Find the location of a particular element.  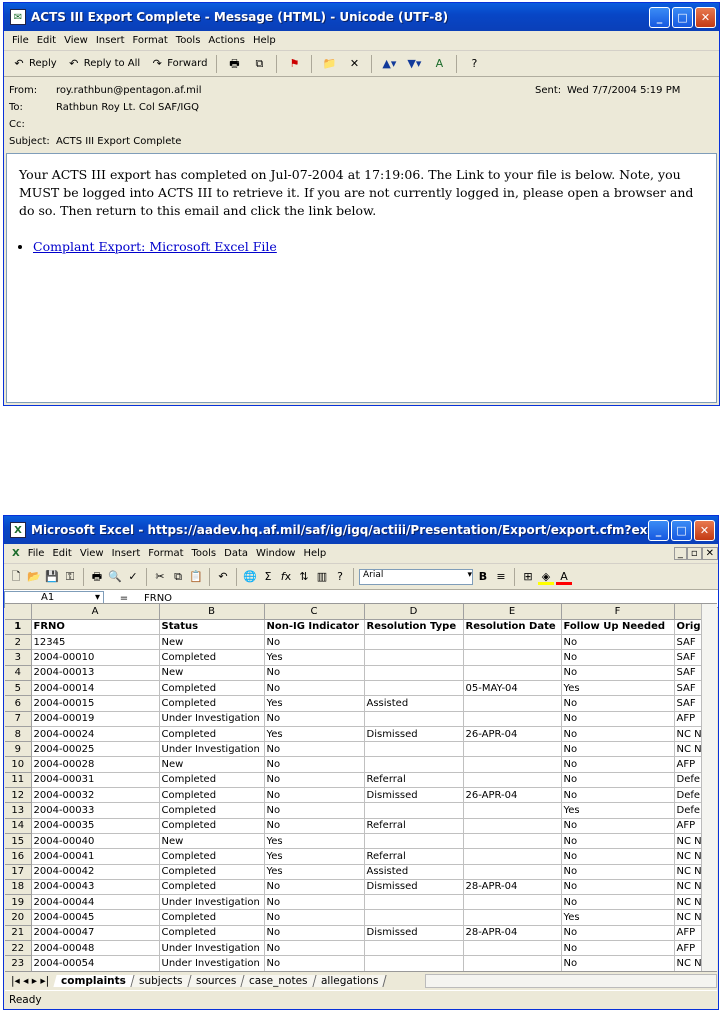

row-number: 9 is located at coordinates (18, 749).